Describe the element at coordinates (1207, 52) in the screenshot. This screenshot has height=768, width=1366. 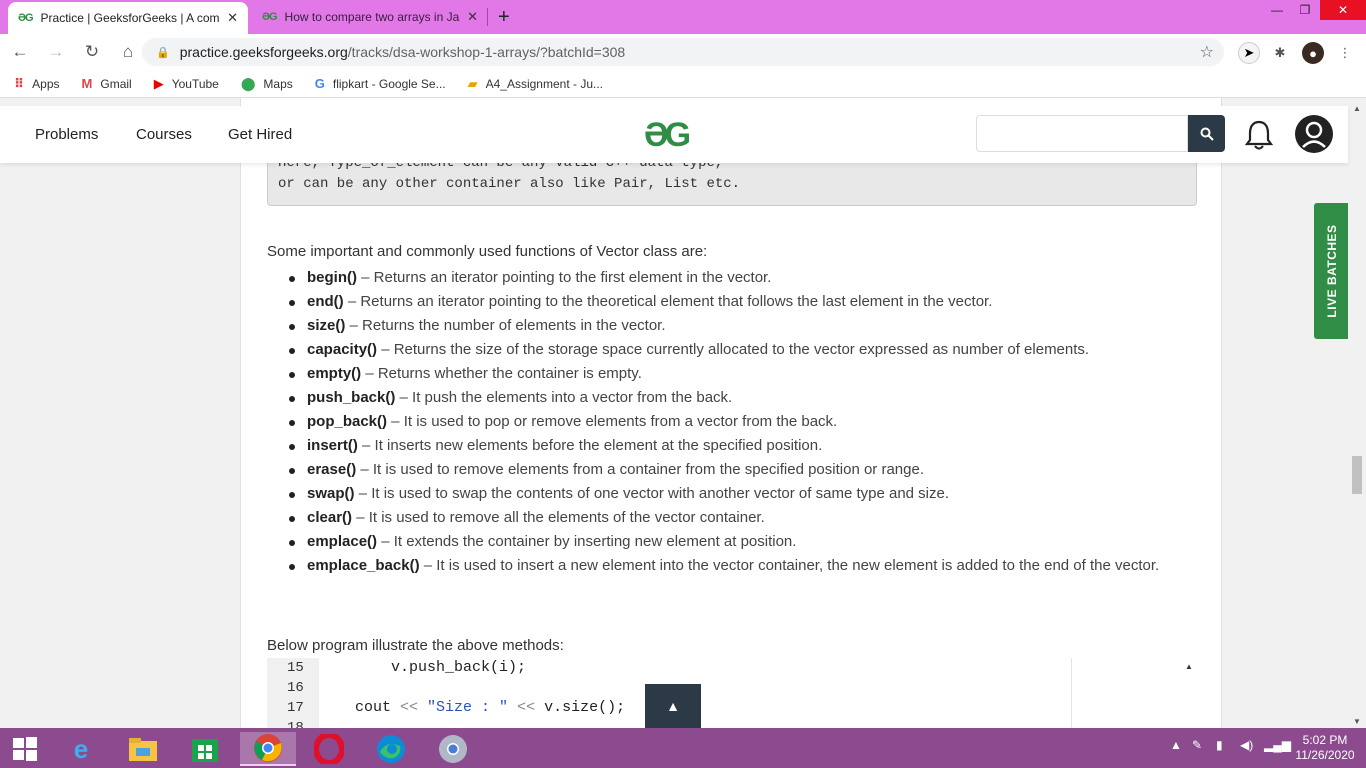
I see `bookmark-star-icon: ☆` at that location.